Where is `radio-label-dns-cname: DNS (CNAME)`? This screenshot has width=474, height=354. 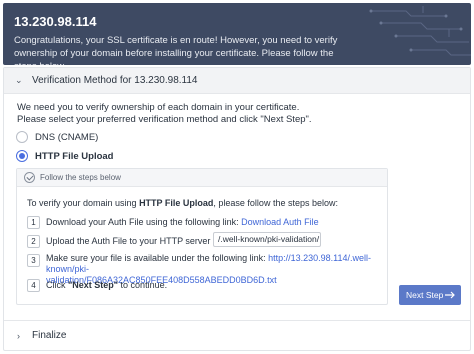
radio-label-dns-cname: DNS (CNAME) is located at coordinates (66, 137).